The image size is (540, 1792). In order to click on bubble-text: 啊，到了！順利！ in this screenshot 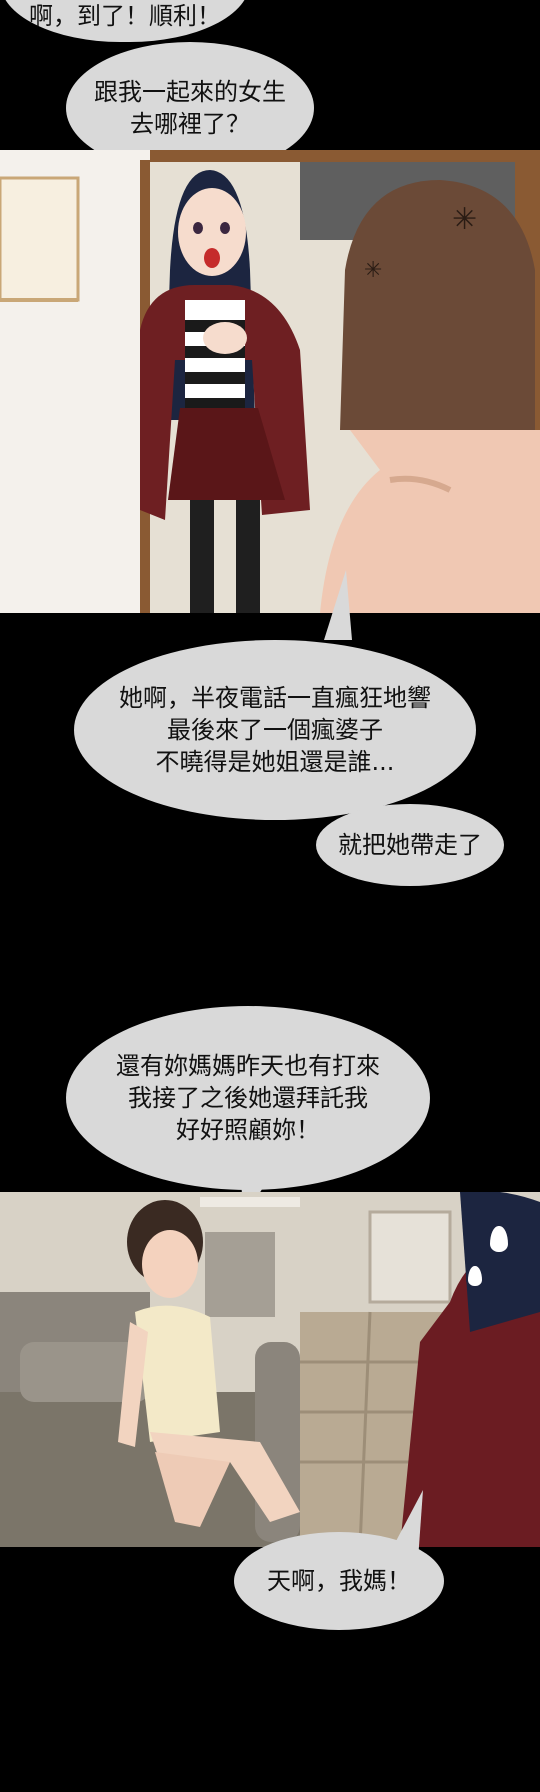, I will do `click(125, 16)`.